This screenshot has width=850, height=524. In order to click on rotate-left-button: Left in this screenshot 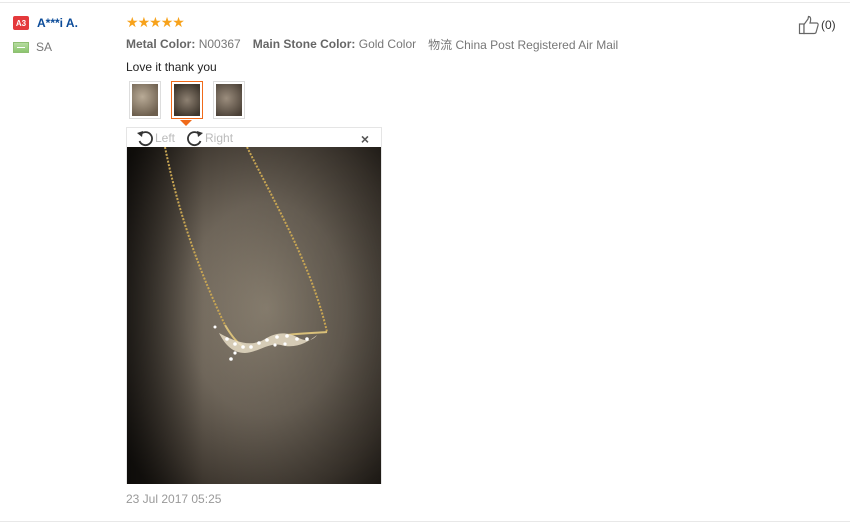, I will do `click(155, 138)`.